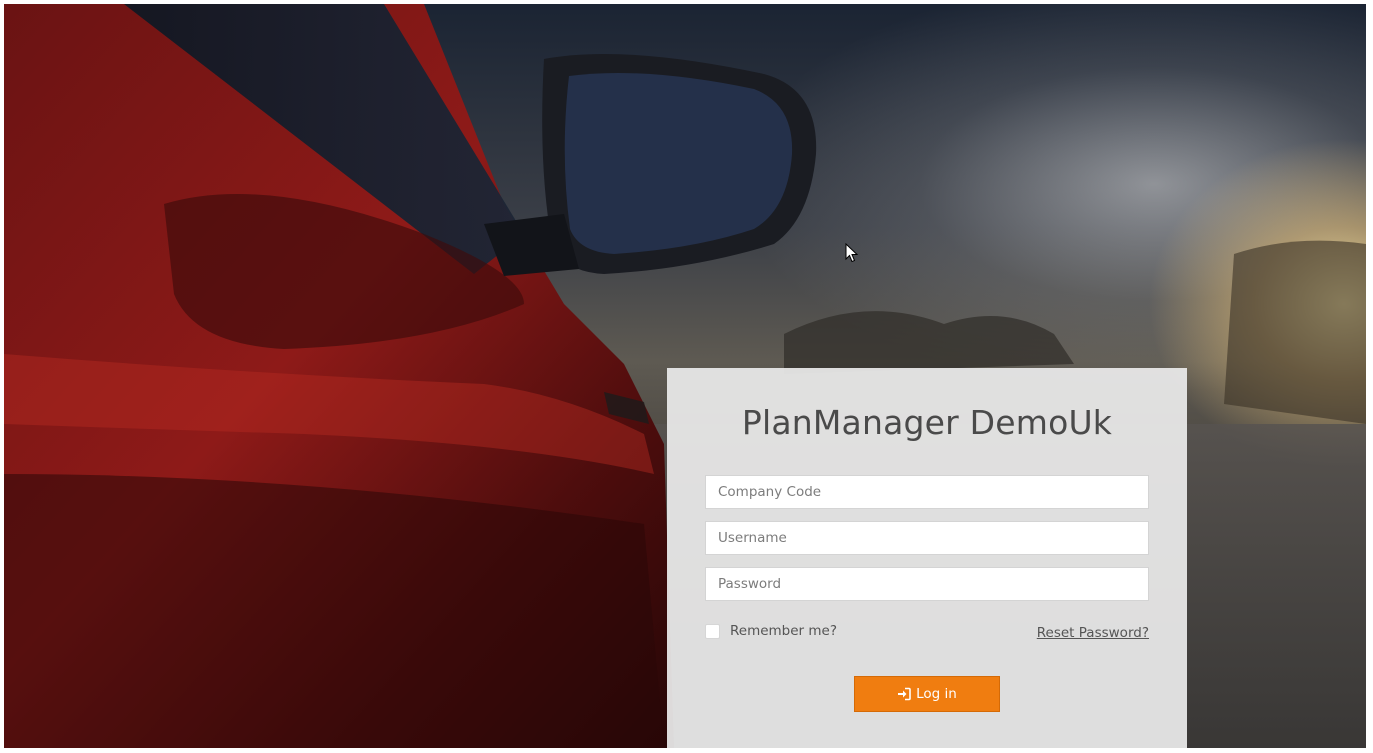  I want to click on login-button-label: Log in, so click(936, 694).